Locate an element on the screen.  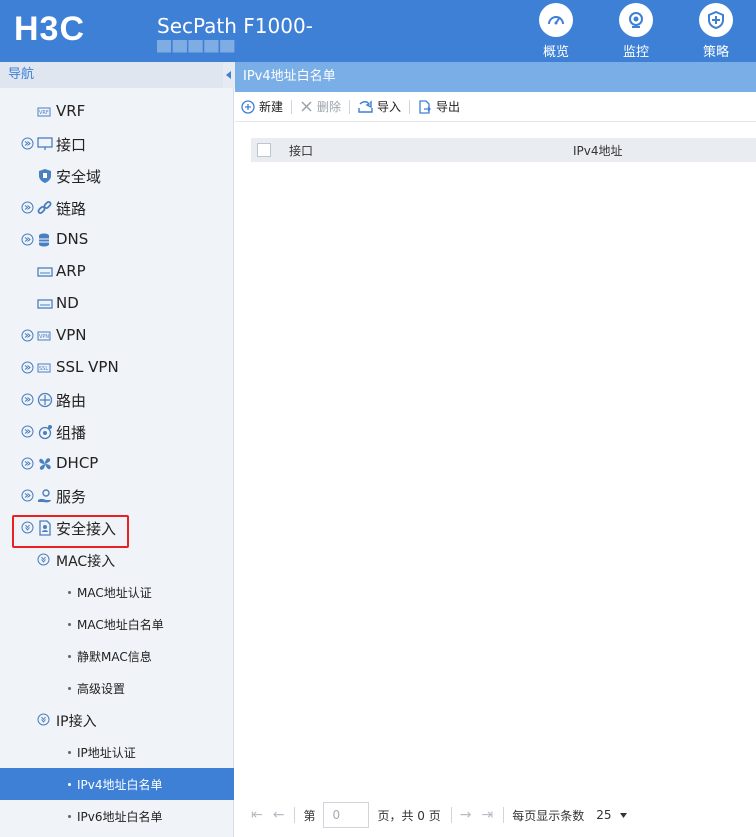
triangle-left-icon is located at coordinates (228, 75).